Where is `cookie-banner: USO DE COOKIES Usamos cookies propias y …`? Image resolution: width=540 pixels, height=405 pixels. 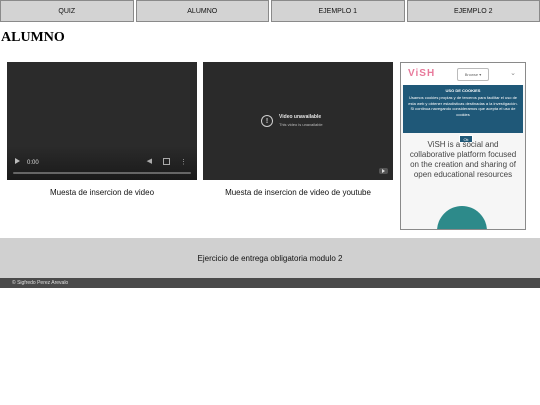 cookie-banner: USO DE COOKIES Usamos cookies propias y … is located at coordinates (463, 114).